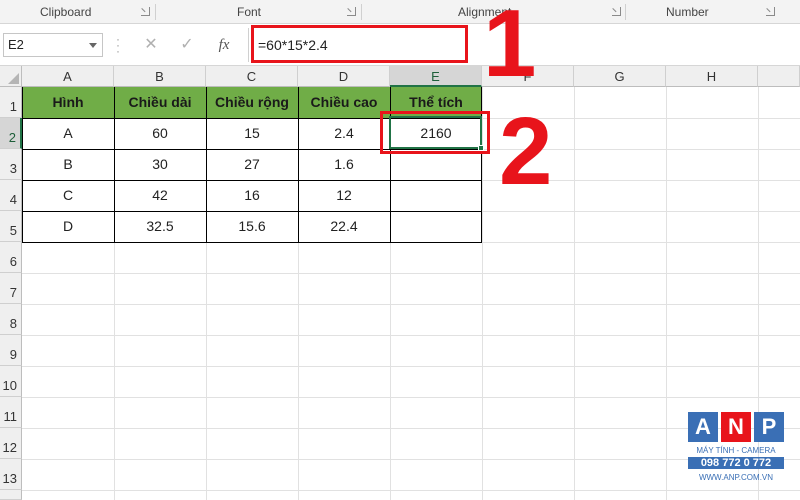 Image resolution: width=800 pixels, height=500 pixels. Describe the element at coordinates (13, 230) in the screenshot. I see `row-number: 5` at that location.